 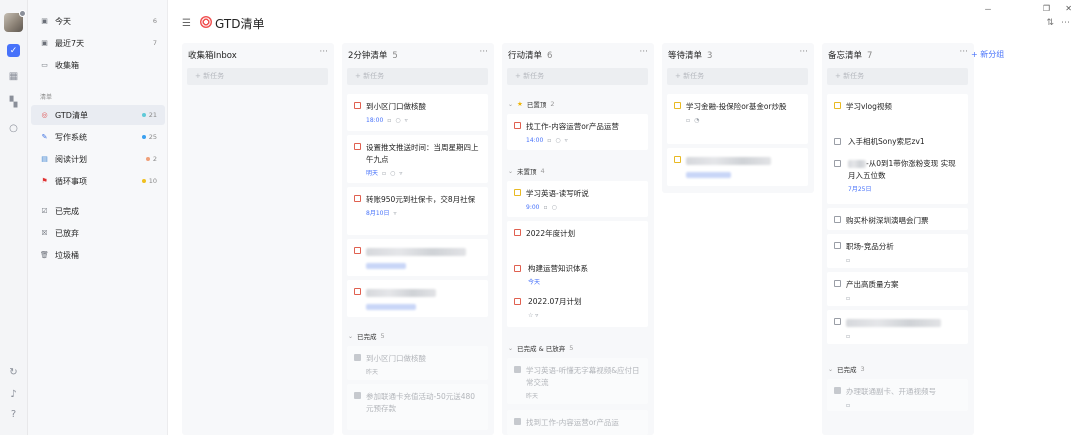 What do you see at coordinates (737, 119) in the screenshot?
I see `task-card: 学习金融-投保险or基金or炒股 ▫ ◔` at bounding box center [737, 119].